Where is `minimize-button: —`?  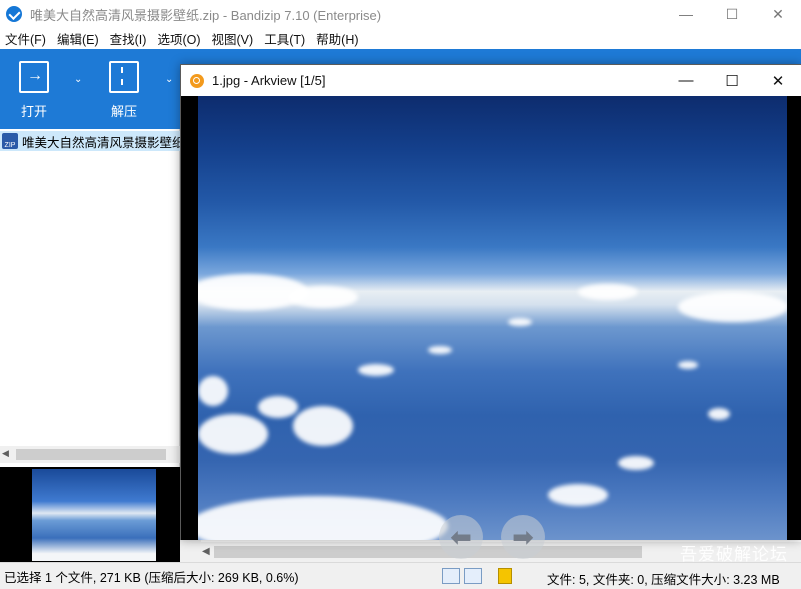
minimize-button: — is located at coordinates (686, 14).